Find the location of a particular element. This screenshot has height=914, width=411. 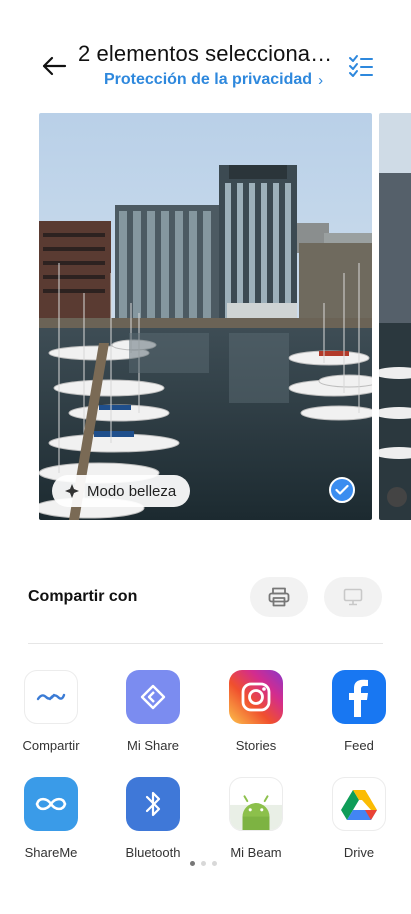

chevron-right-icon: › is located at coordinates (321, 80).